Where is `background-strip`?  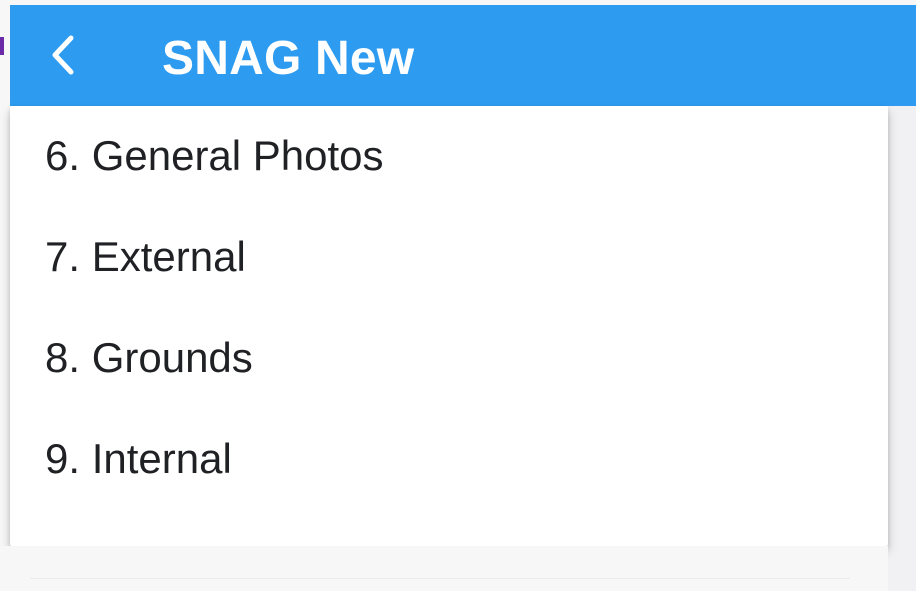 background-strip is located at coordinates (902, 348).